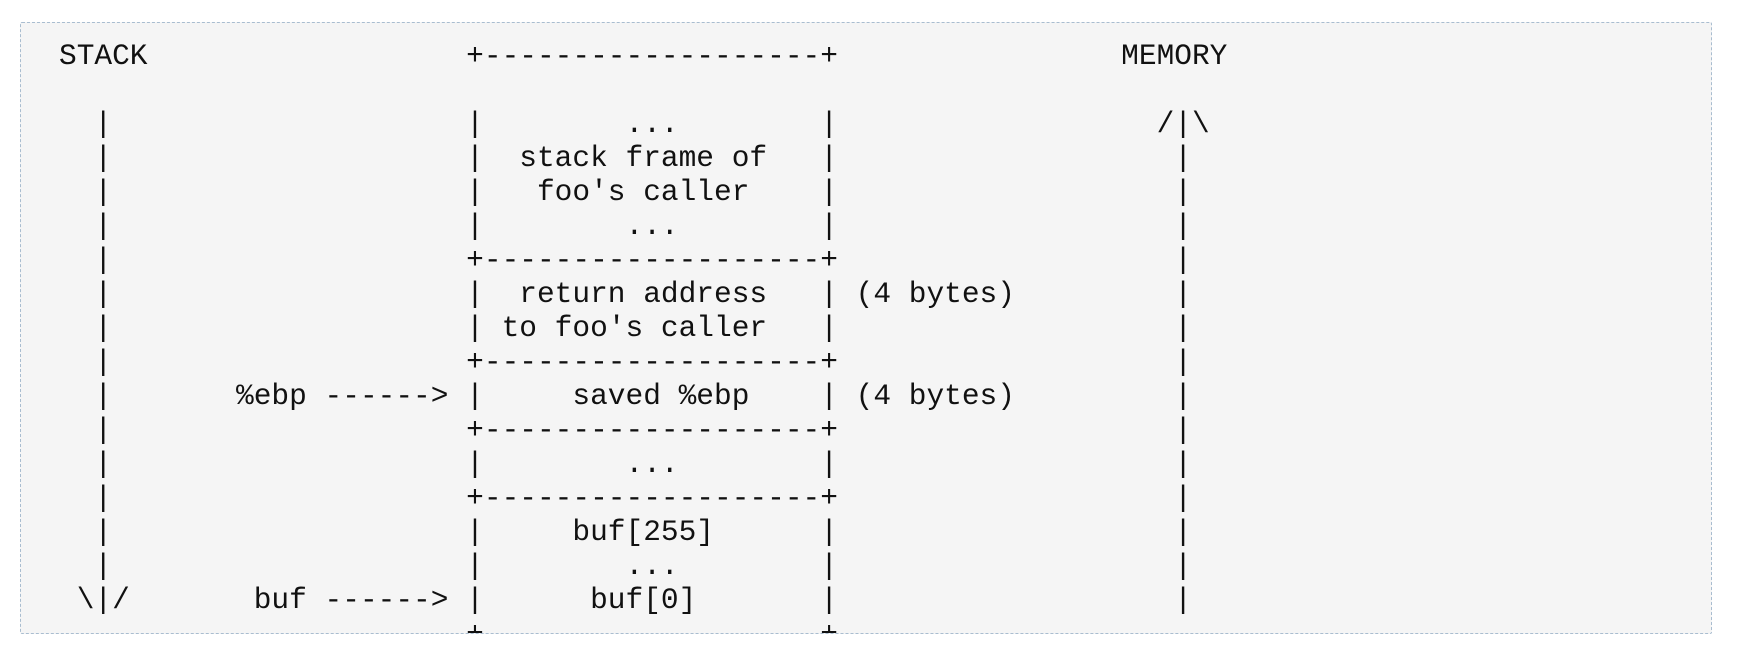 The width and height of the screenshot is (1738, 670). I want to click on diagram-line-return-address-label-1: | | return address | (4 bytes) |, so click(625, 294).